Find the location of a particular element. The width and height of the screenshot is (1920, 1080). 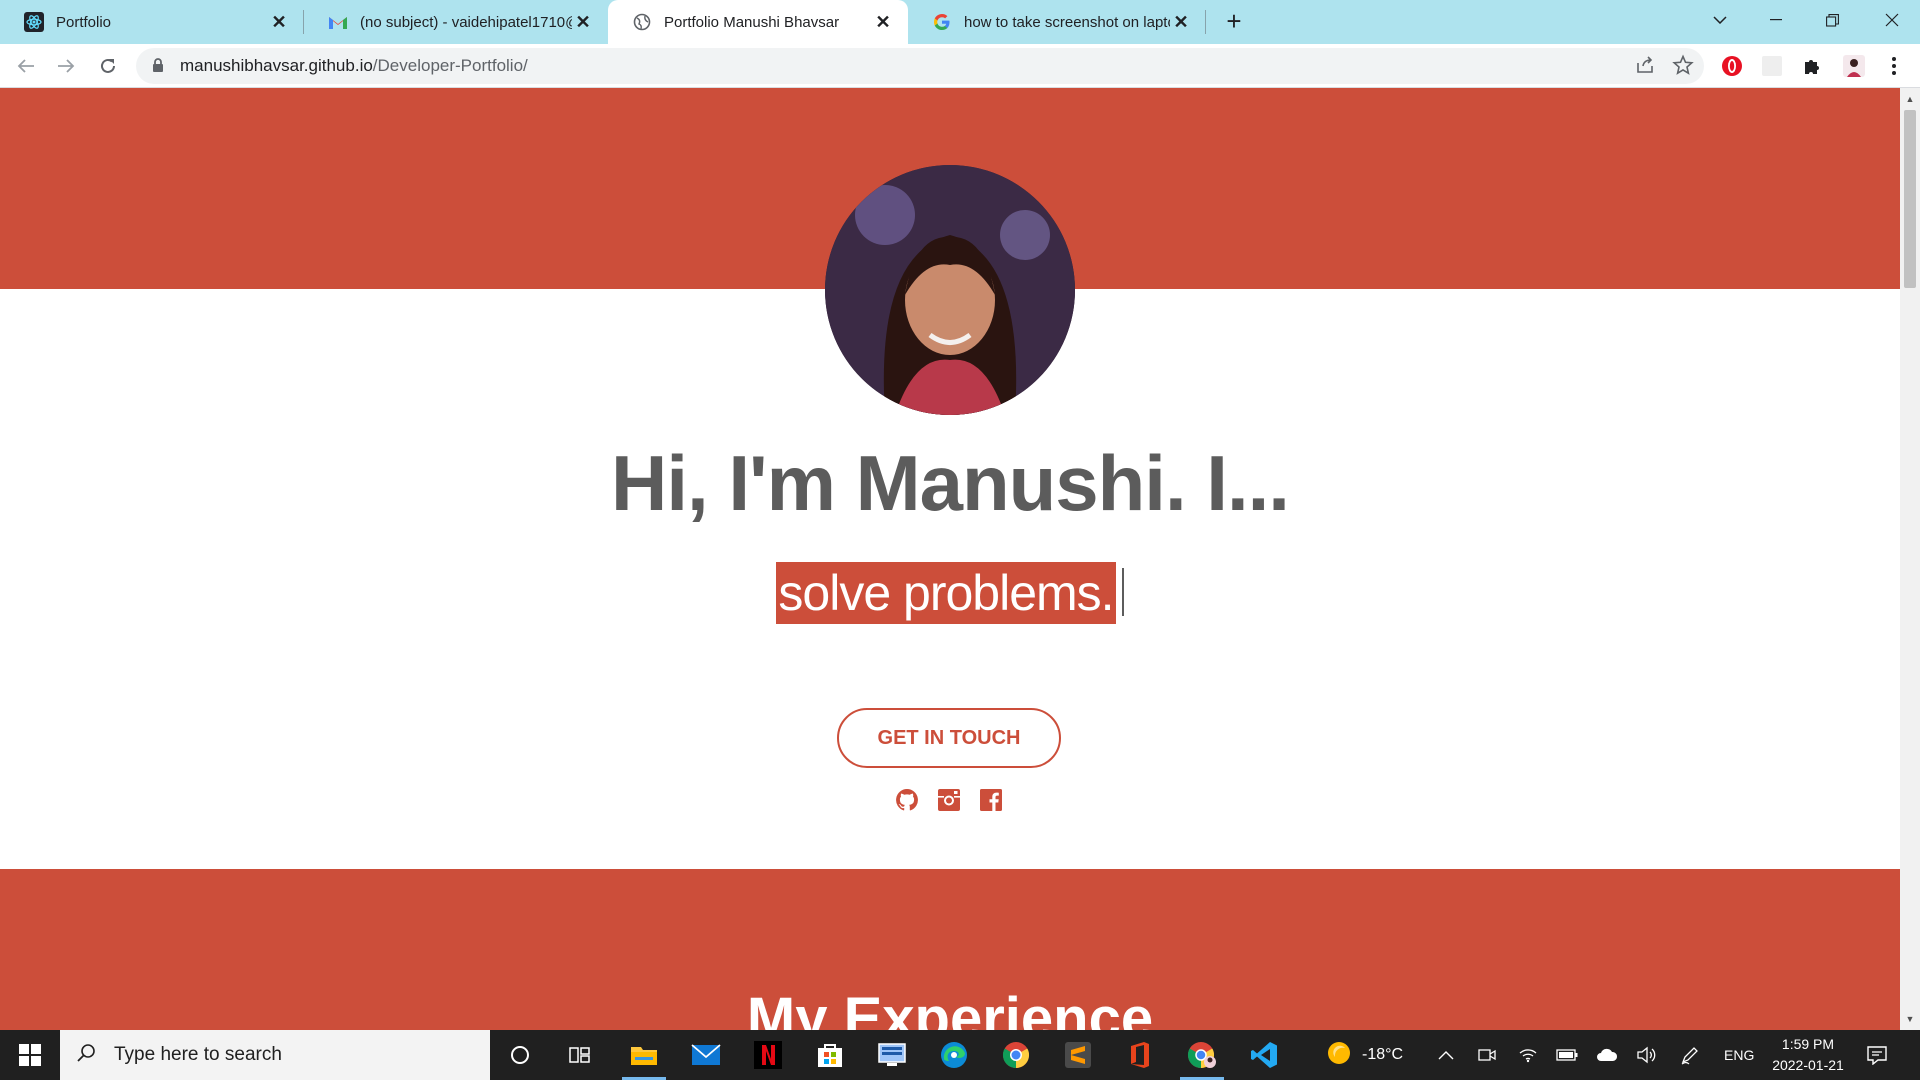

google-icon is located at coordinates (942, 22).